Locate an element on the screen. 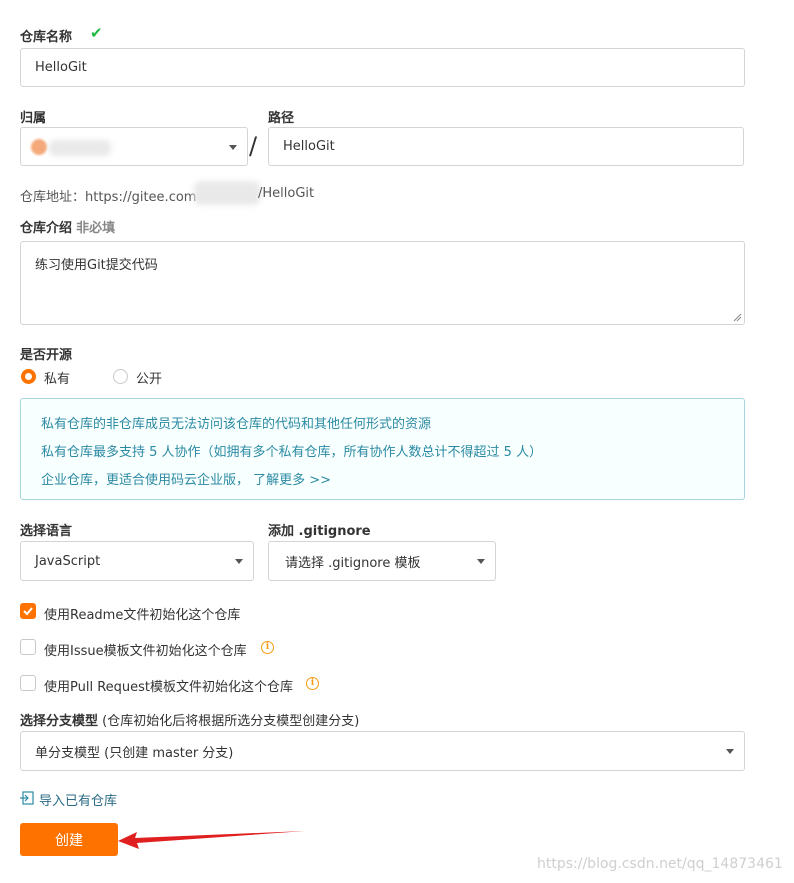 The width and height of the screenshot is (794, 883). intro-textarea: 练习使用Git提交代码 is located at coordinates (382, 283).